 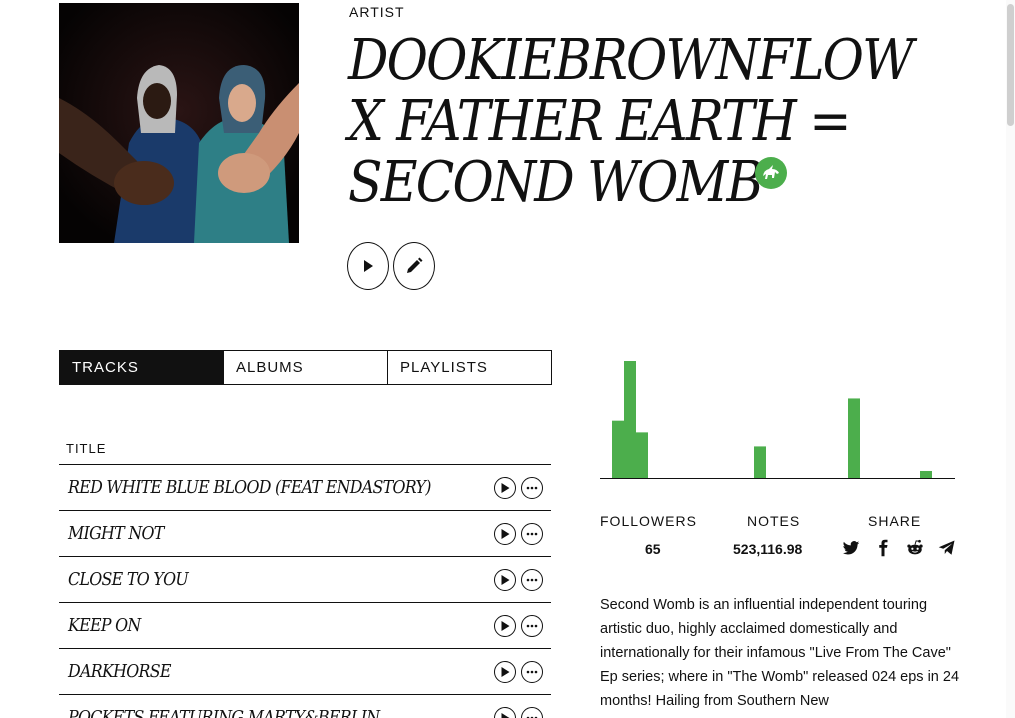 What do you see at coordinates (883, 548) in the screenshot?
I see `facebook-icon` at bounding box center [883, 548].